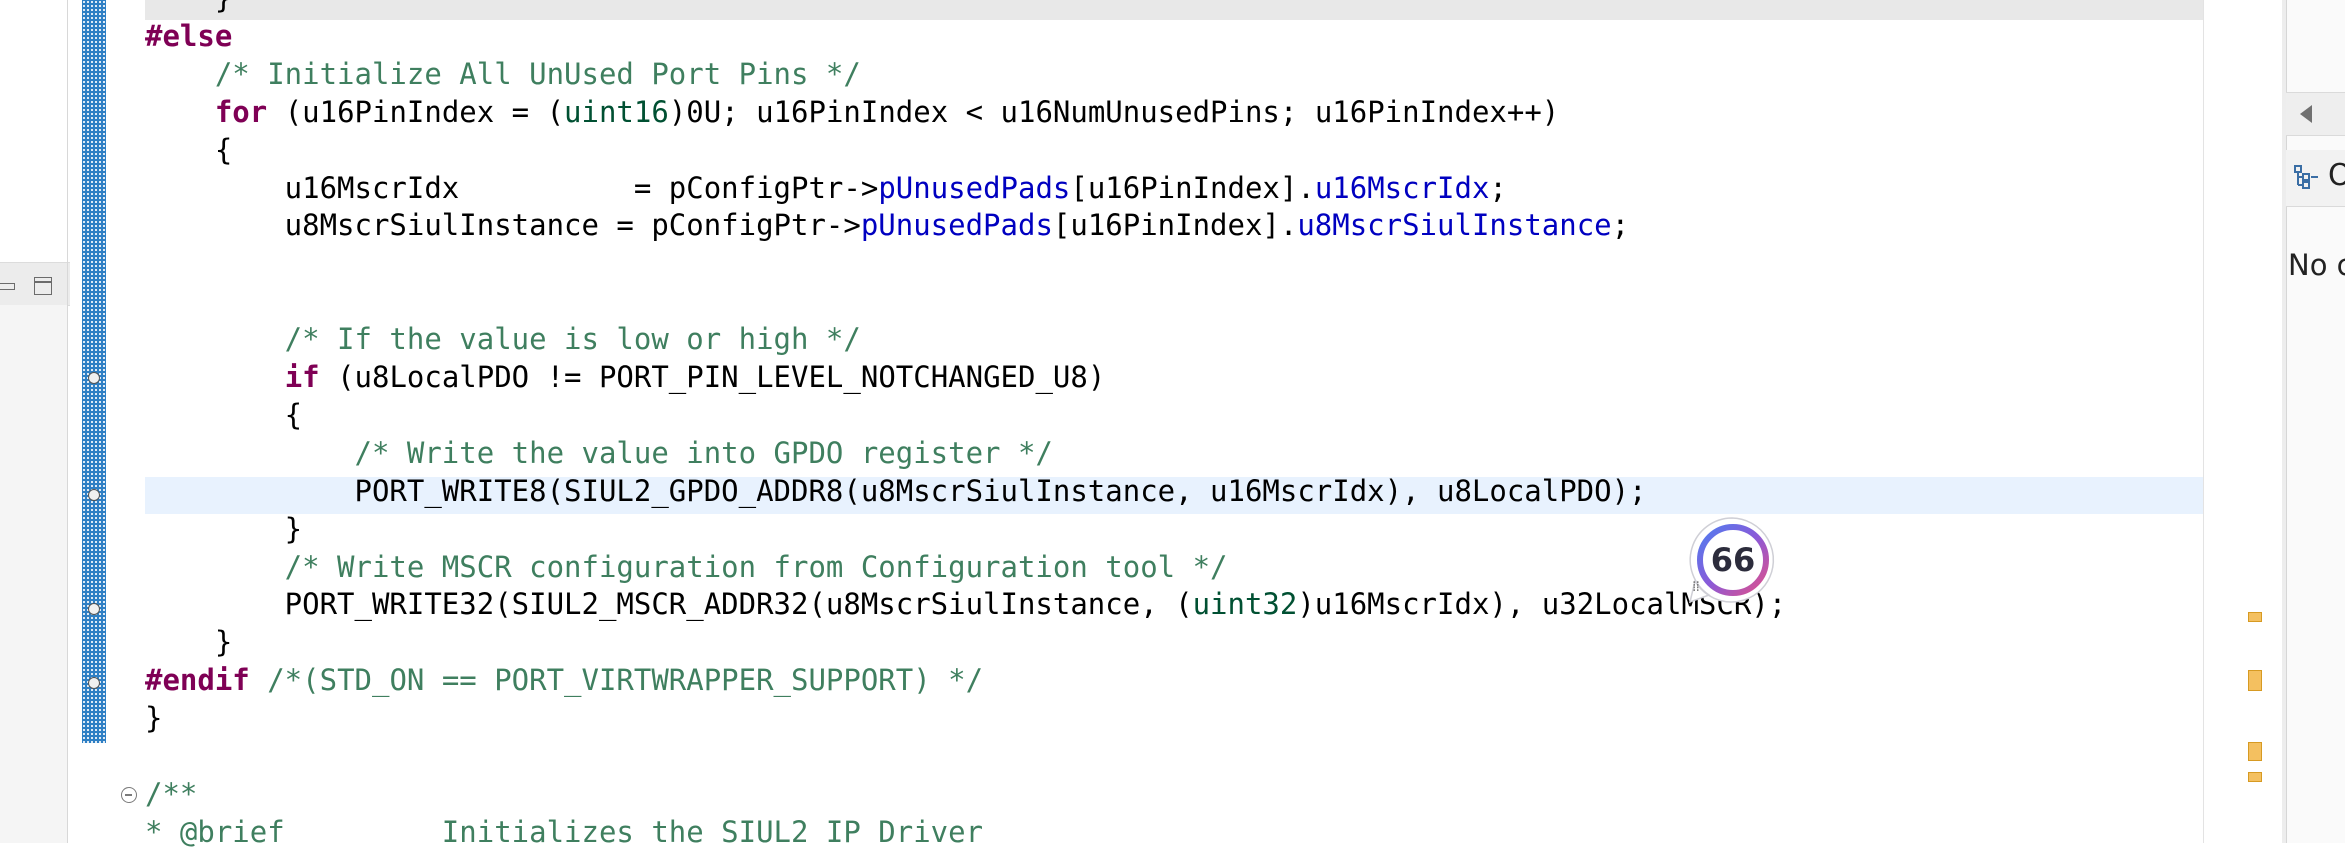 Image resolution: width=2345 pixels, height=851 pixels. Describe the element at coordinates (616, 111) in the screenshot. I see `code-token: uint16` at that location.